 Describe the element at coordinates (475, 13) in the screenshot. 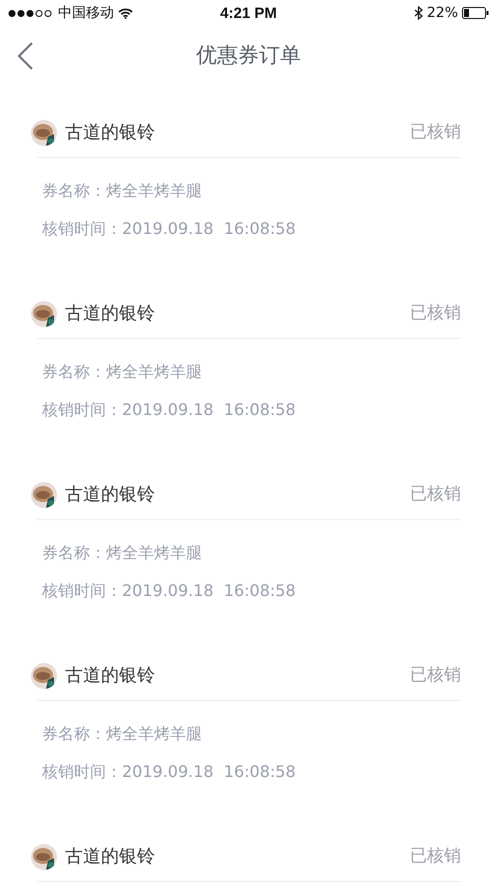

I see `battery-icon` at that location.